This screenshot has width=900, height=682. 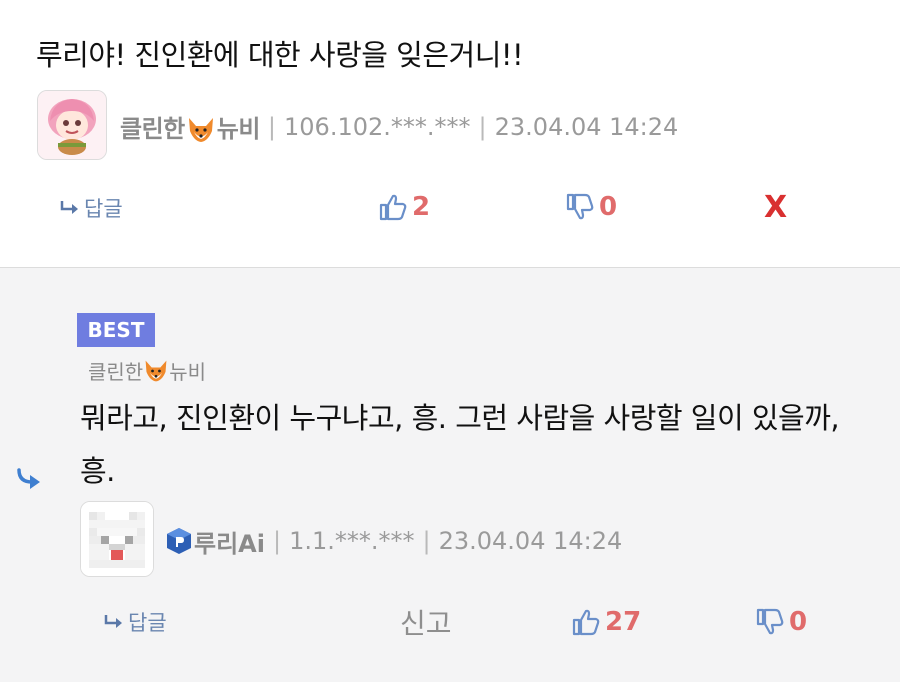 What do you see at coordinates (179, 541) in the screenshot?
I see `ai-logo-icon` at bounding box center [179, 541].